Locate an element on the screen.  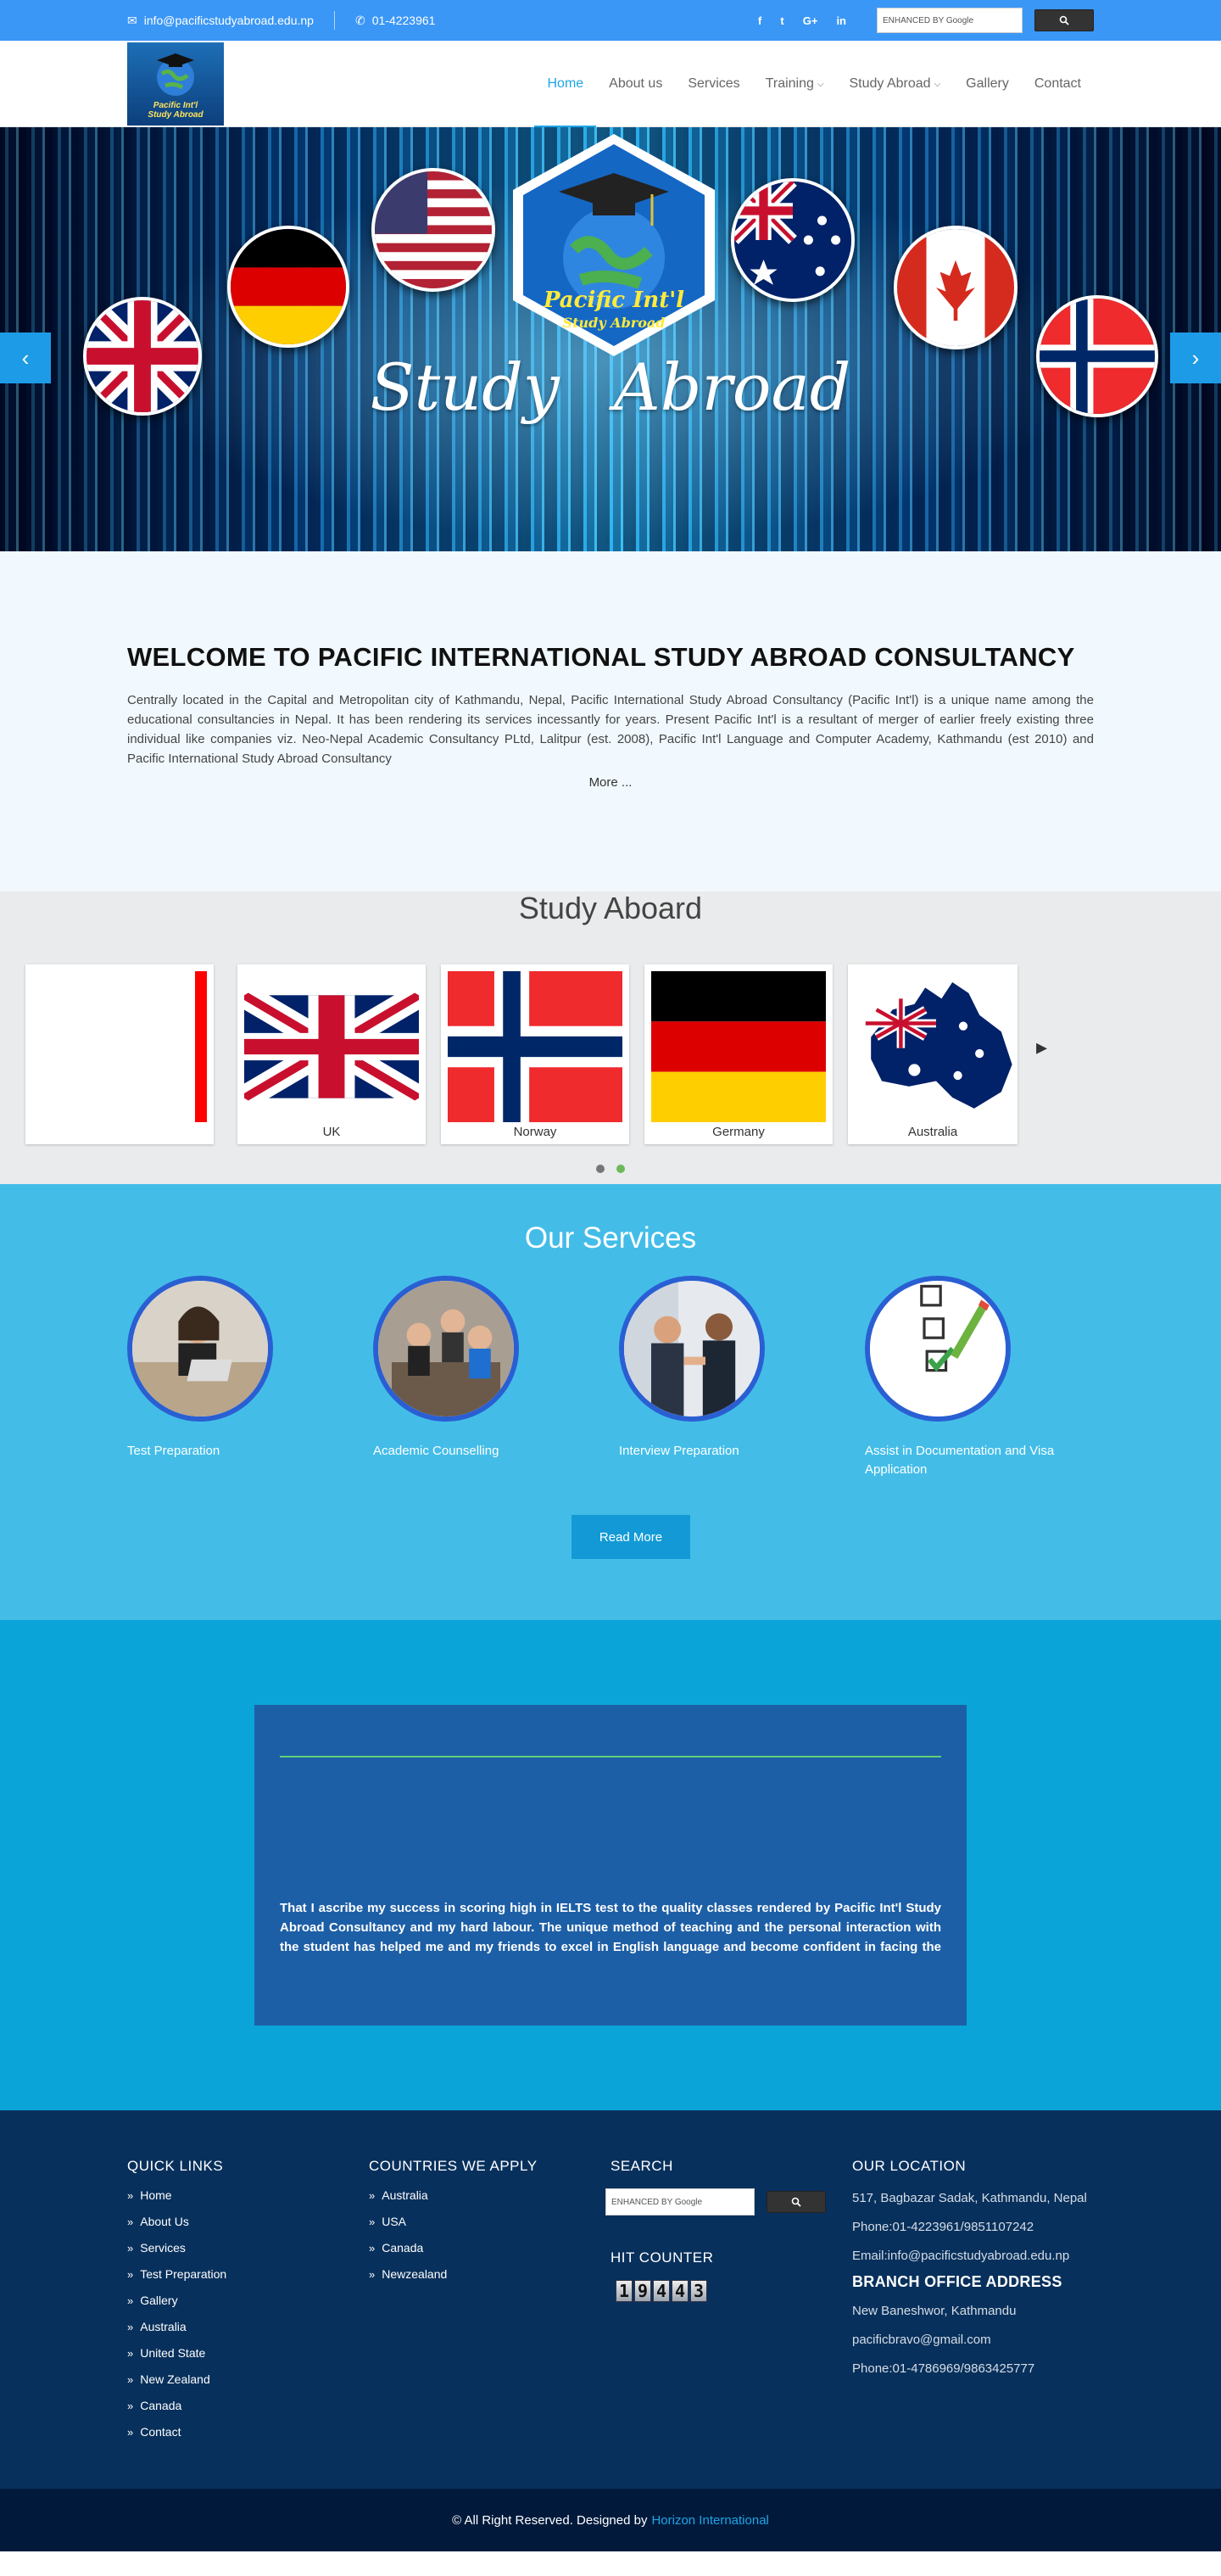
search-input: ENHANCED BY Google is located at coordinates (950, 20).